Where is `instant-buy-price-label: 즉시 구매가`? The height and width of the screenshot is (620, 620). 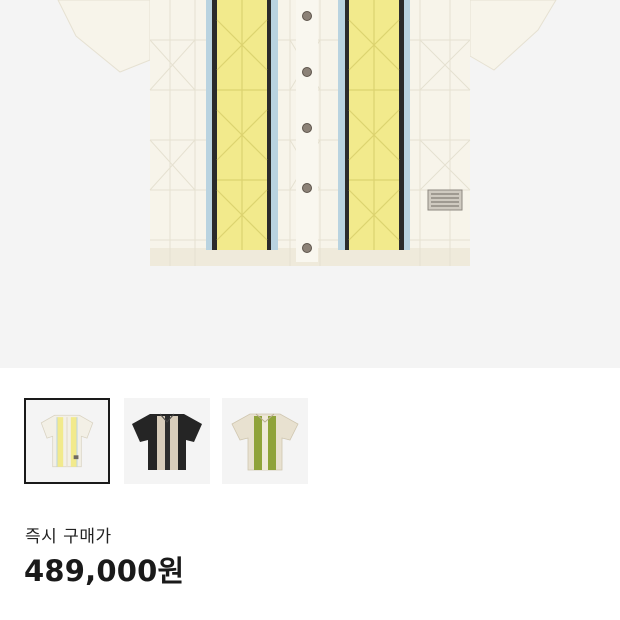
instant-buy-price-label: 즉시 구매가 is located at coordinates (68, 537).